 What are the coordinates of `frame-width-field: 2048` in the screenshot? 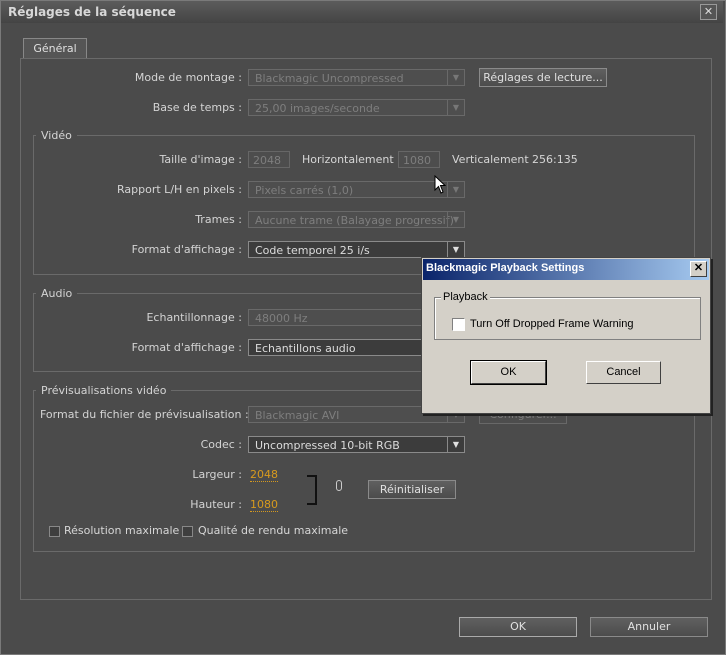 It's located at (269, 159).